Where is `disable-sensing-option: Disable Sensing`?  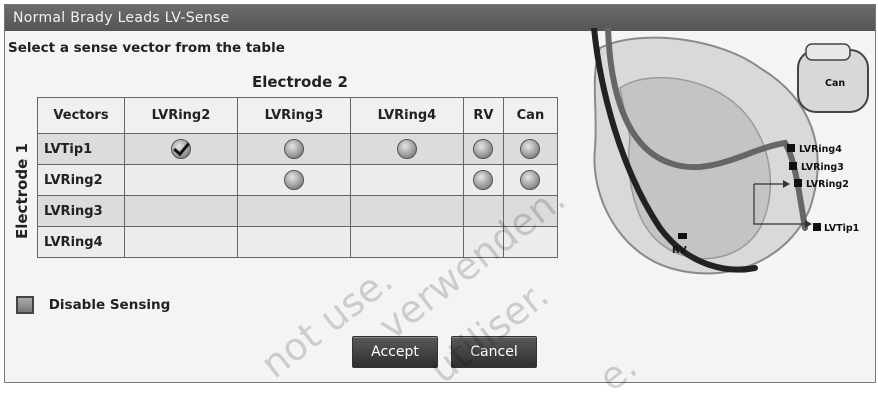
disable-sensing-option: Disable Sensing is located at coordinates (93, 305).